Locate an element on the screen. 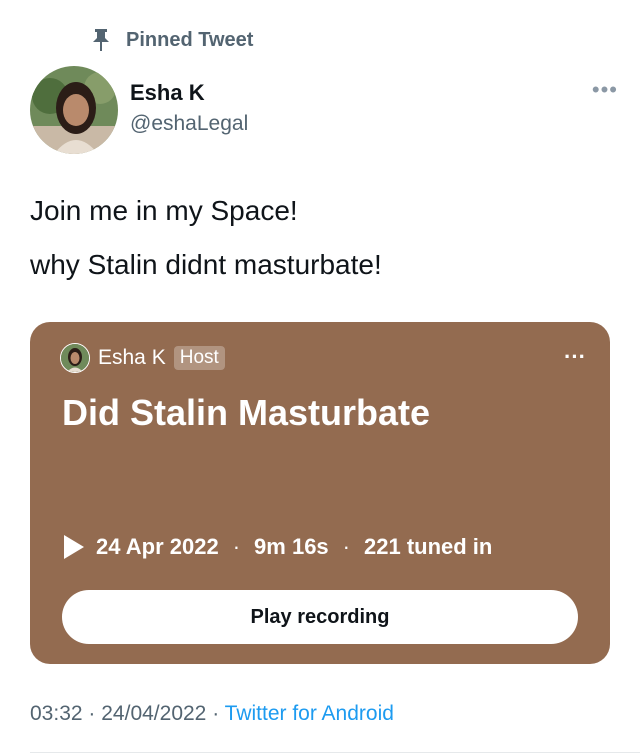  space-date: 24 Apr 2022 is located at coordinates (157, 546).